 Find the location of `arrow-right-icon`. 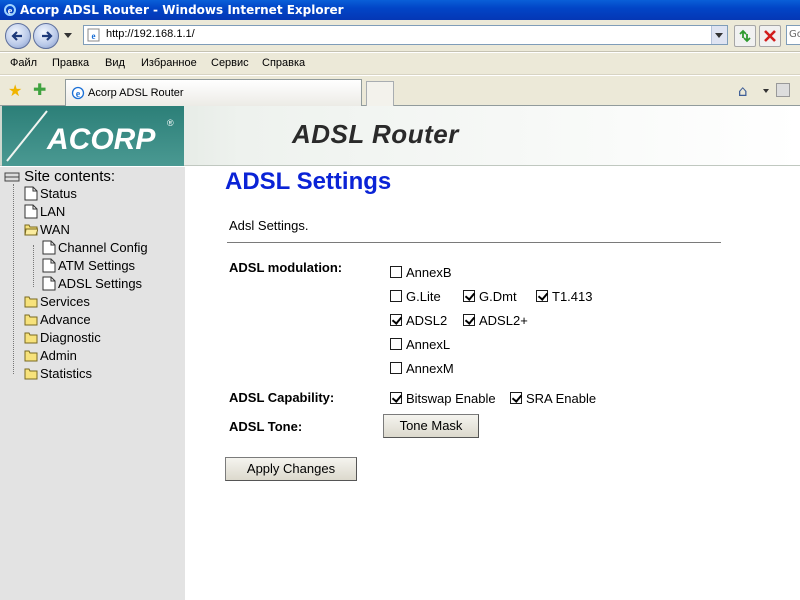

arrow-right-icon is located at coordinates (47, 36).